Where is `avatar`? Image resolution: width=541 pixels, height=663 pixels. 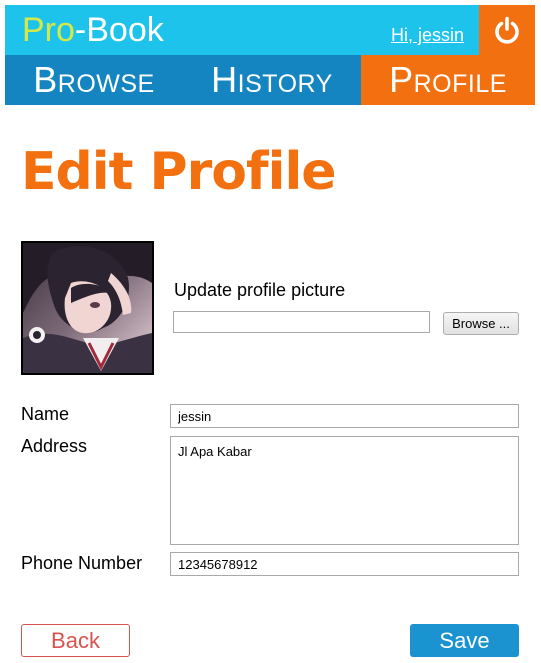 avatar is located at coordinates (87, 308).